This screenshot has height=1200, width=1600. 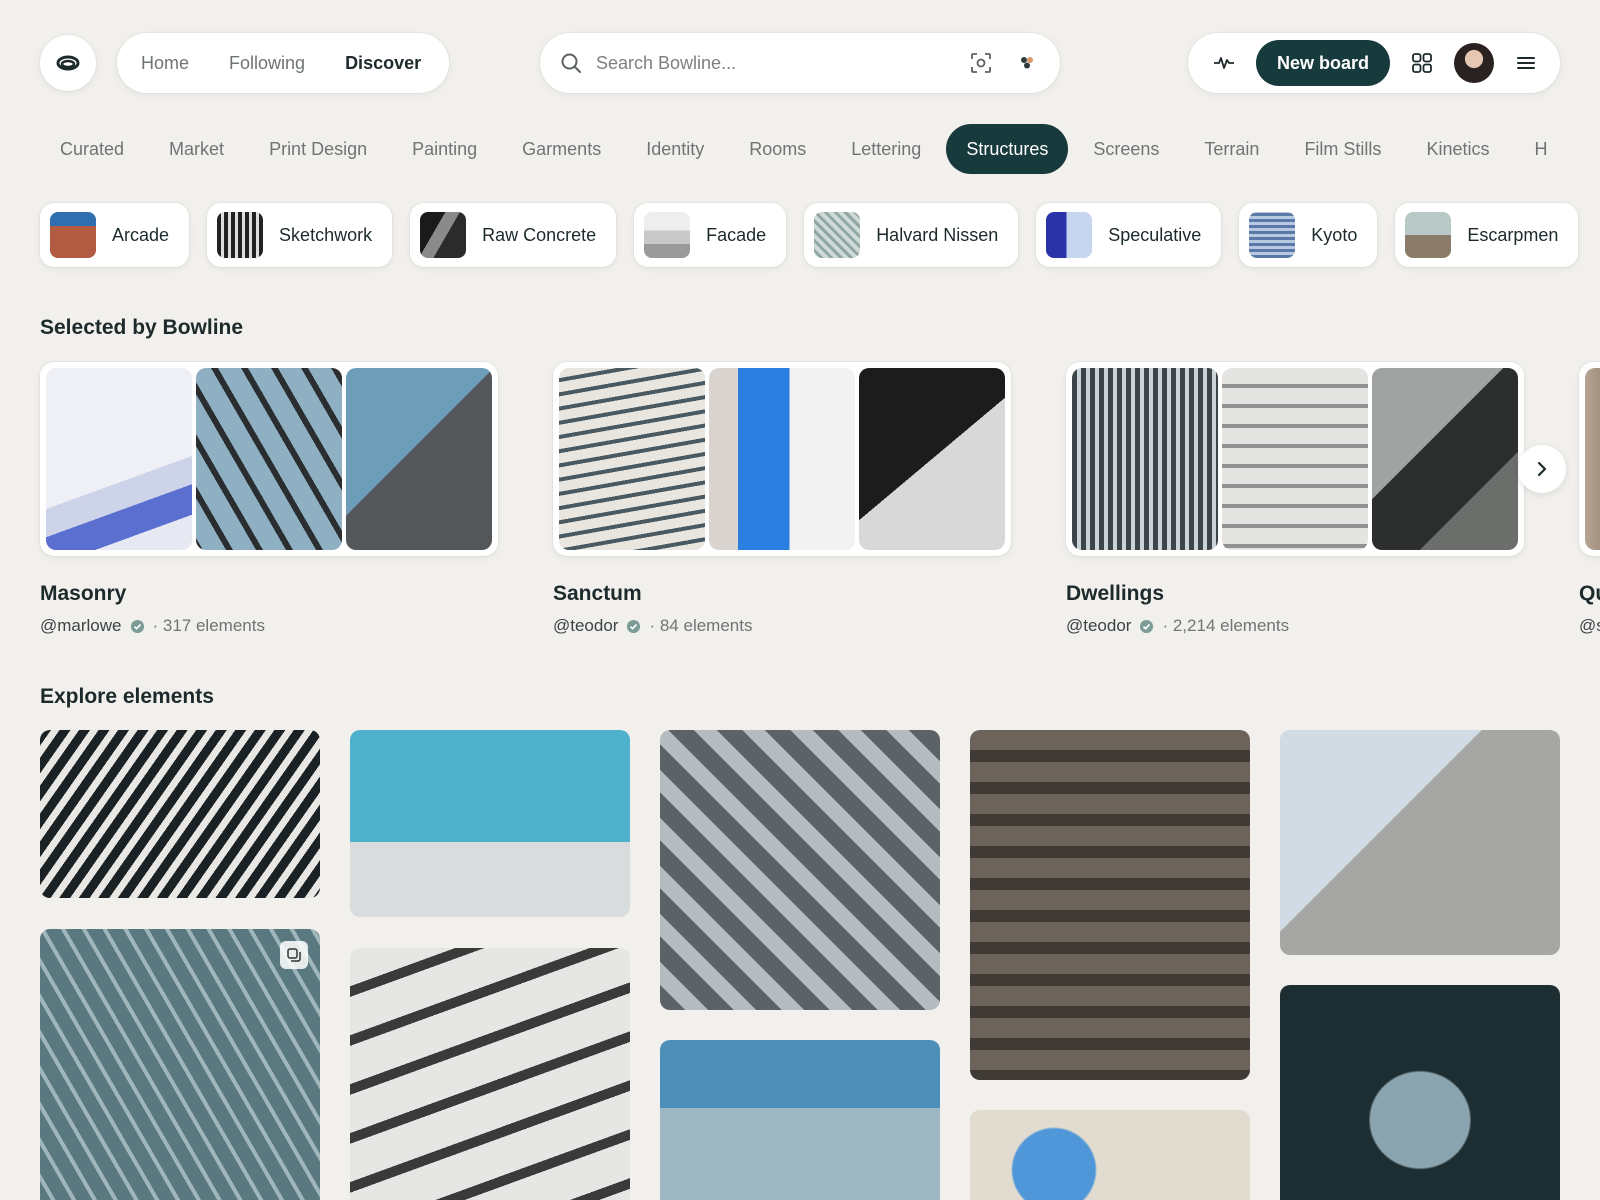 What do you see at coordinates (383, 63) in the screenshot?
I see `nav-discover: Discover` at bounding box center [383, 63].